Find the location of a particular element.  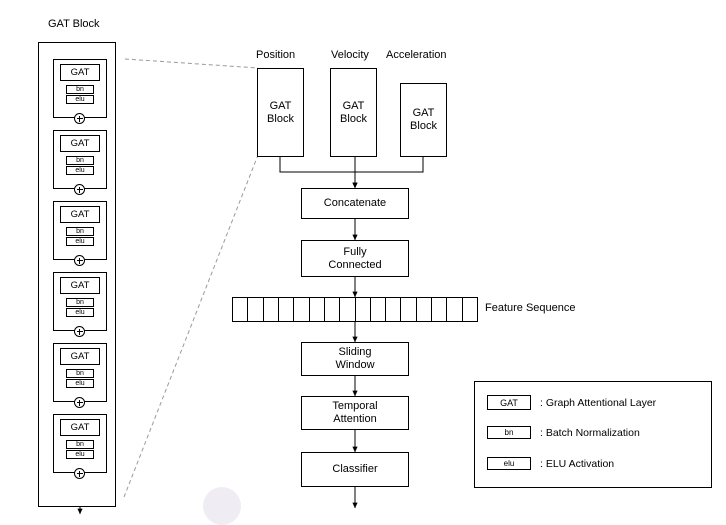

legend-text-elu: : ELU Activation is located at coordinates (577, 463).